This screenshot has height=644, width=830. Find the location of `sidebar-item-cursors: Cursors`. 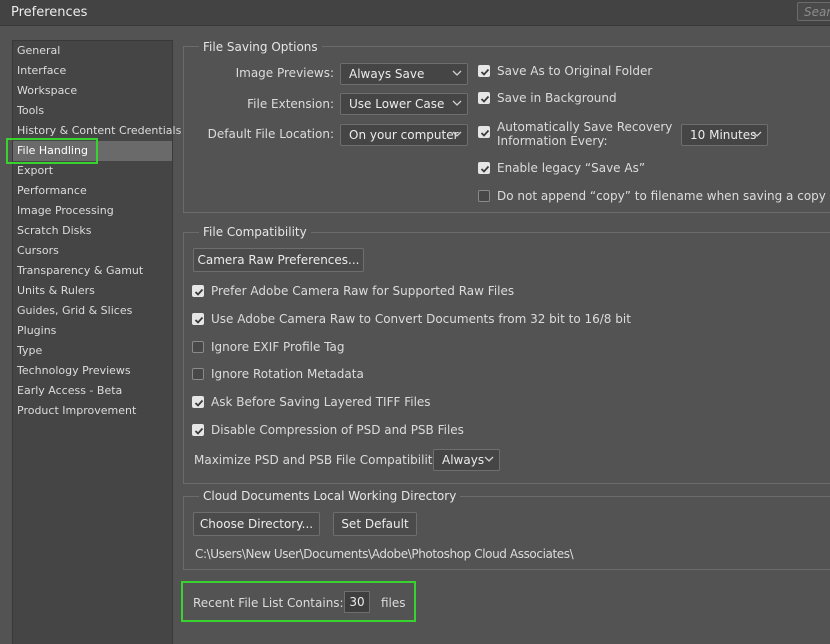

sidebar-item-cursors: Cursors is located at coordinates (92, 251).